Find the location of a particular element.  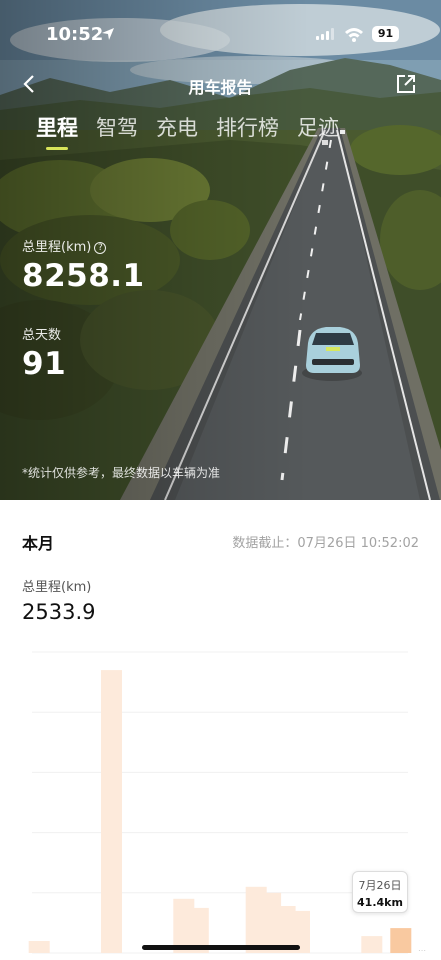

location-arrow-icon is located at coordinates (108, 36).